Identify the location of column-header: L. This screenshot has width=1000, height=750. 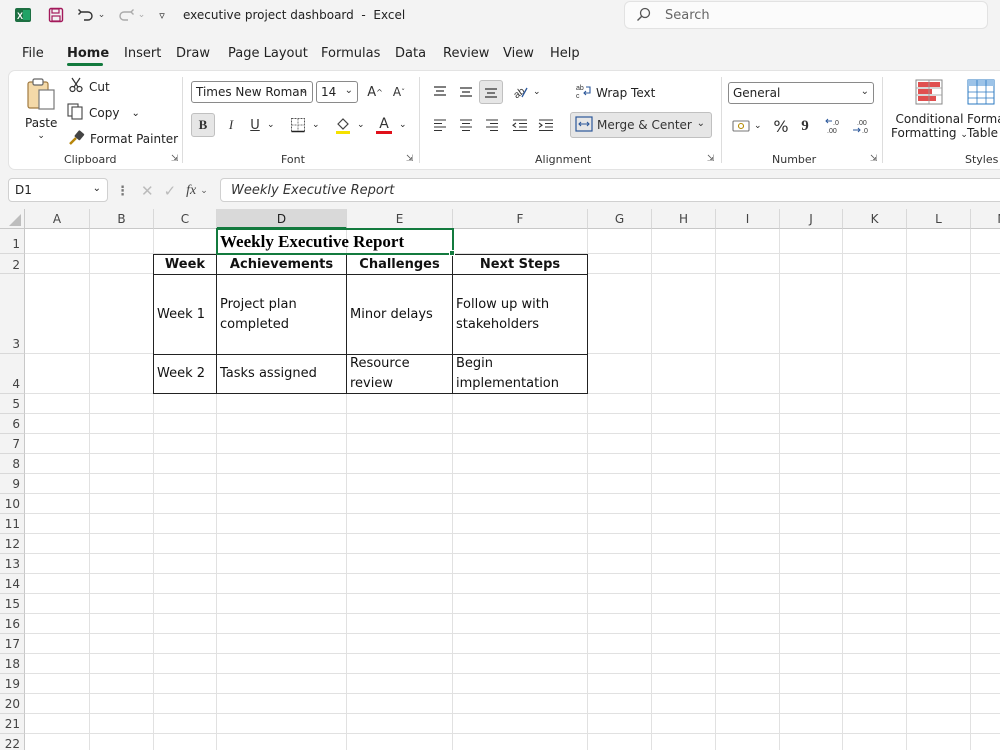
(939, 219).